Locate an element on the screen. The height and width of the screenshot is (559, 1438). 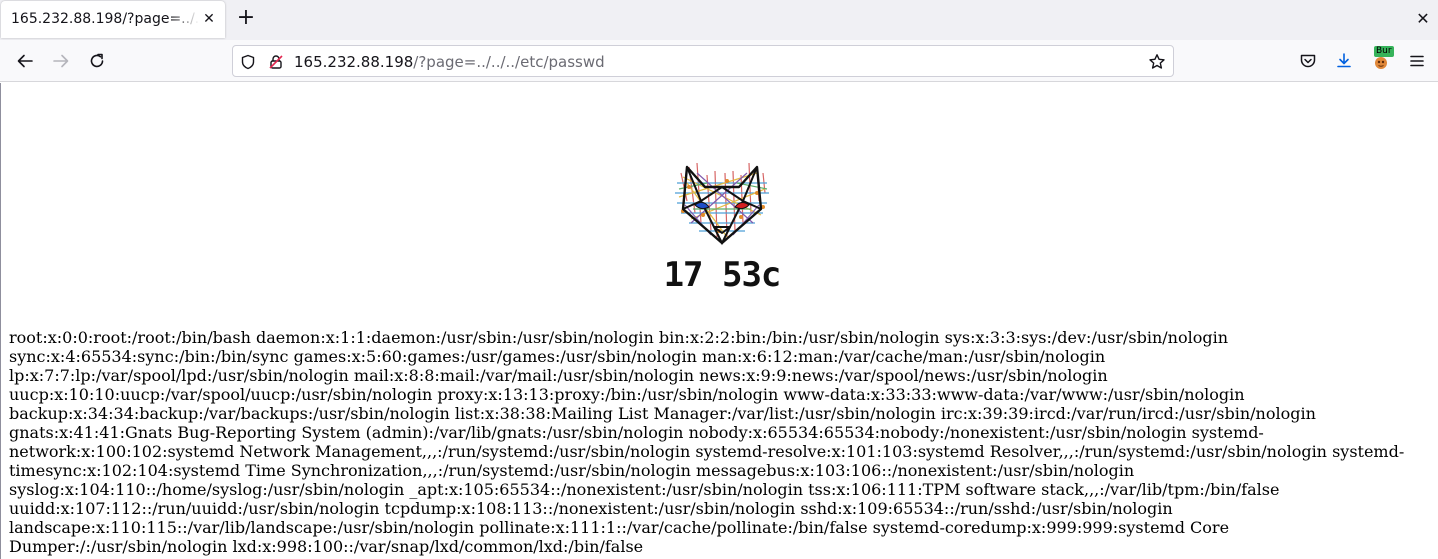
tab-title: 165.232.88.198/?page=../../../etc/passwd is located at coordinates (105, 19).